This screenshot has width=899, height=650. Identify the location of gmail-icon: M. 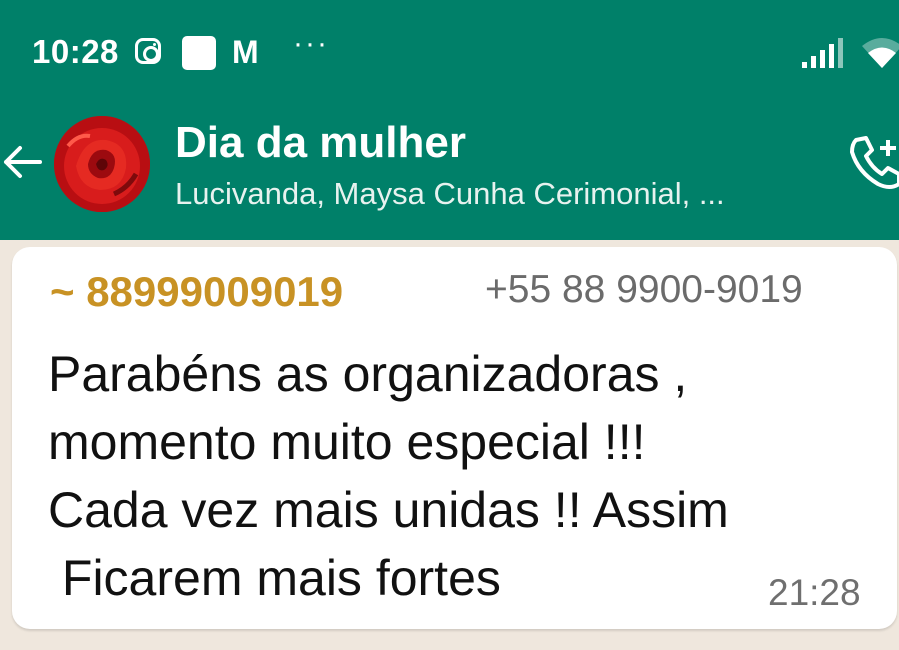
(245, 52).